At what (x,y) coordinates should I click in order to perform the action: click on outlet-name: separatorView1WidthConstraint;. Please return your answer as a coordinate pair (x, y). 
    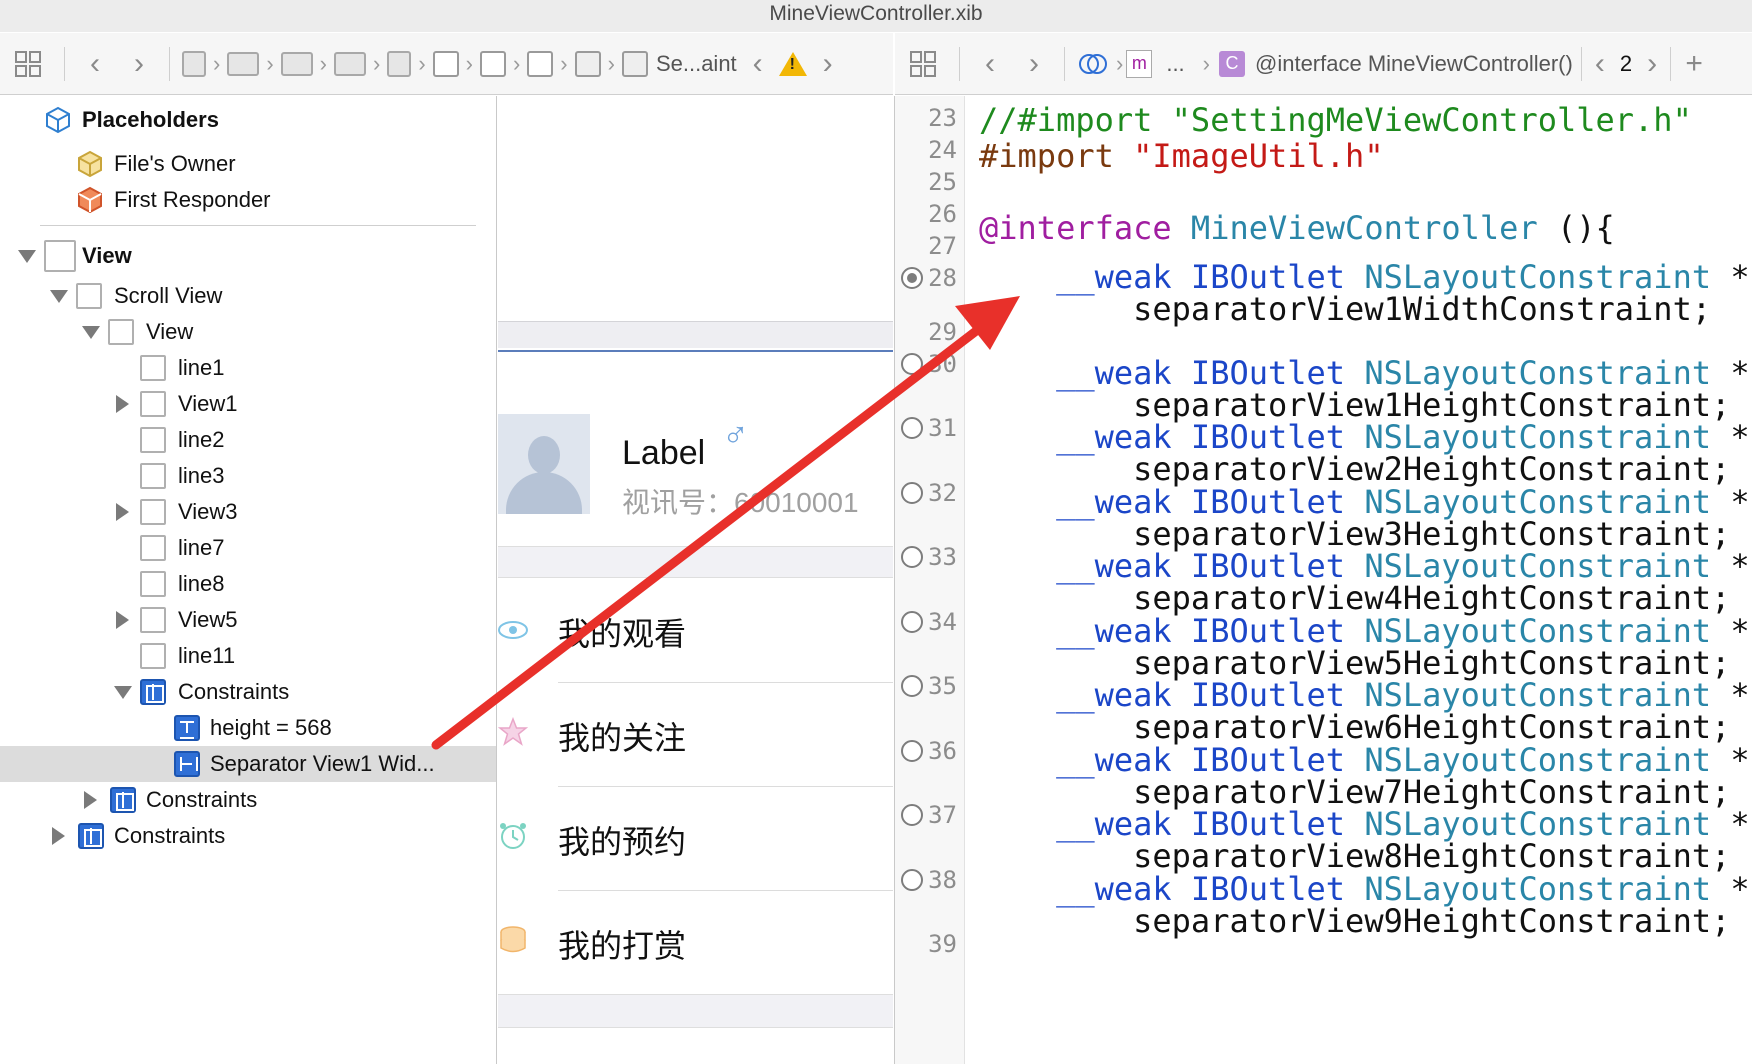
    Looking at the image, I should click on (1345, 309).